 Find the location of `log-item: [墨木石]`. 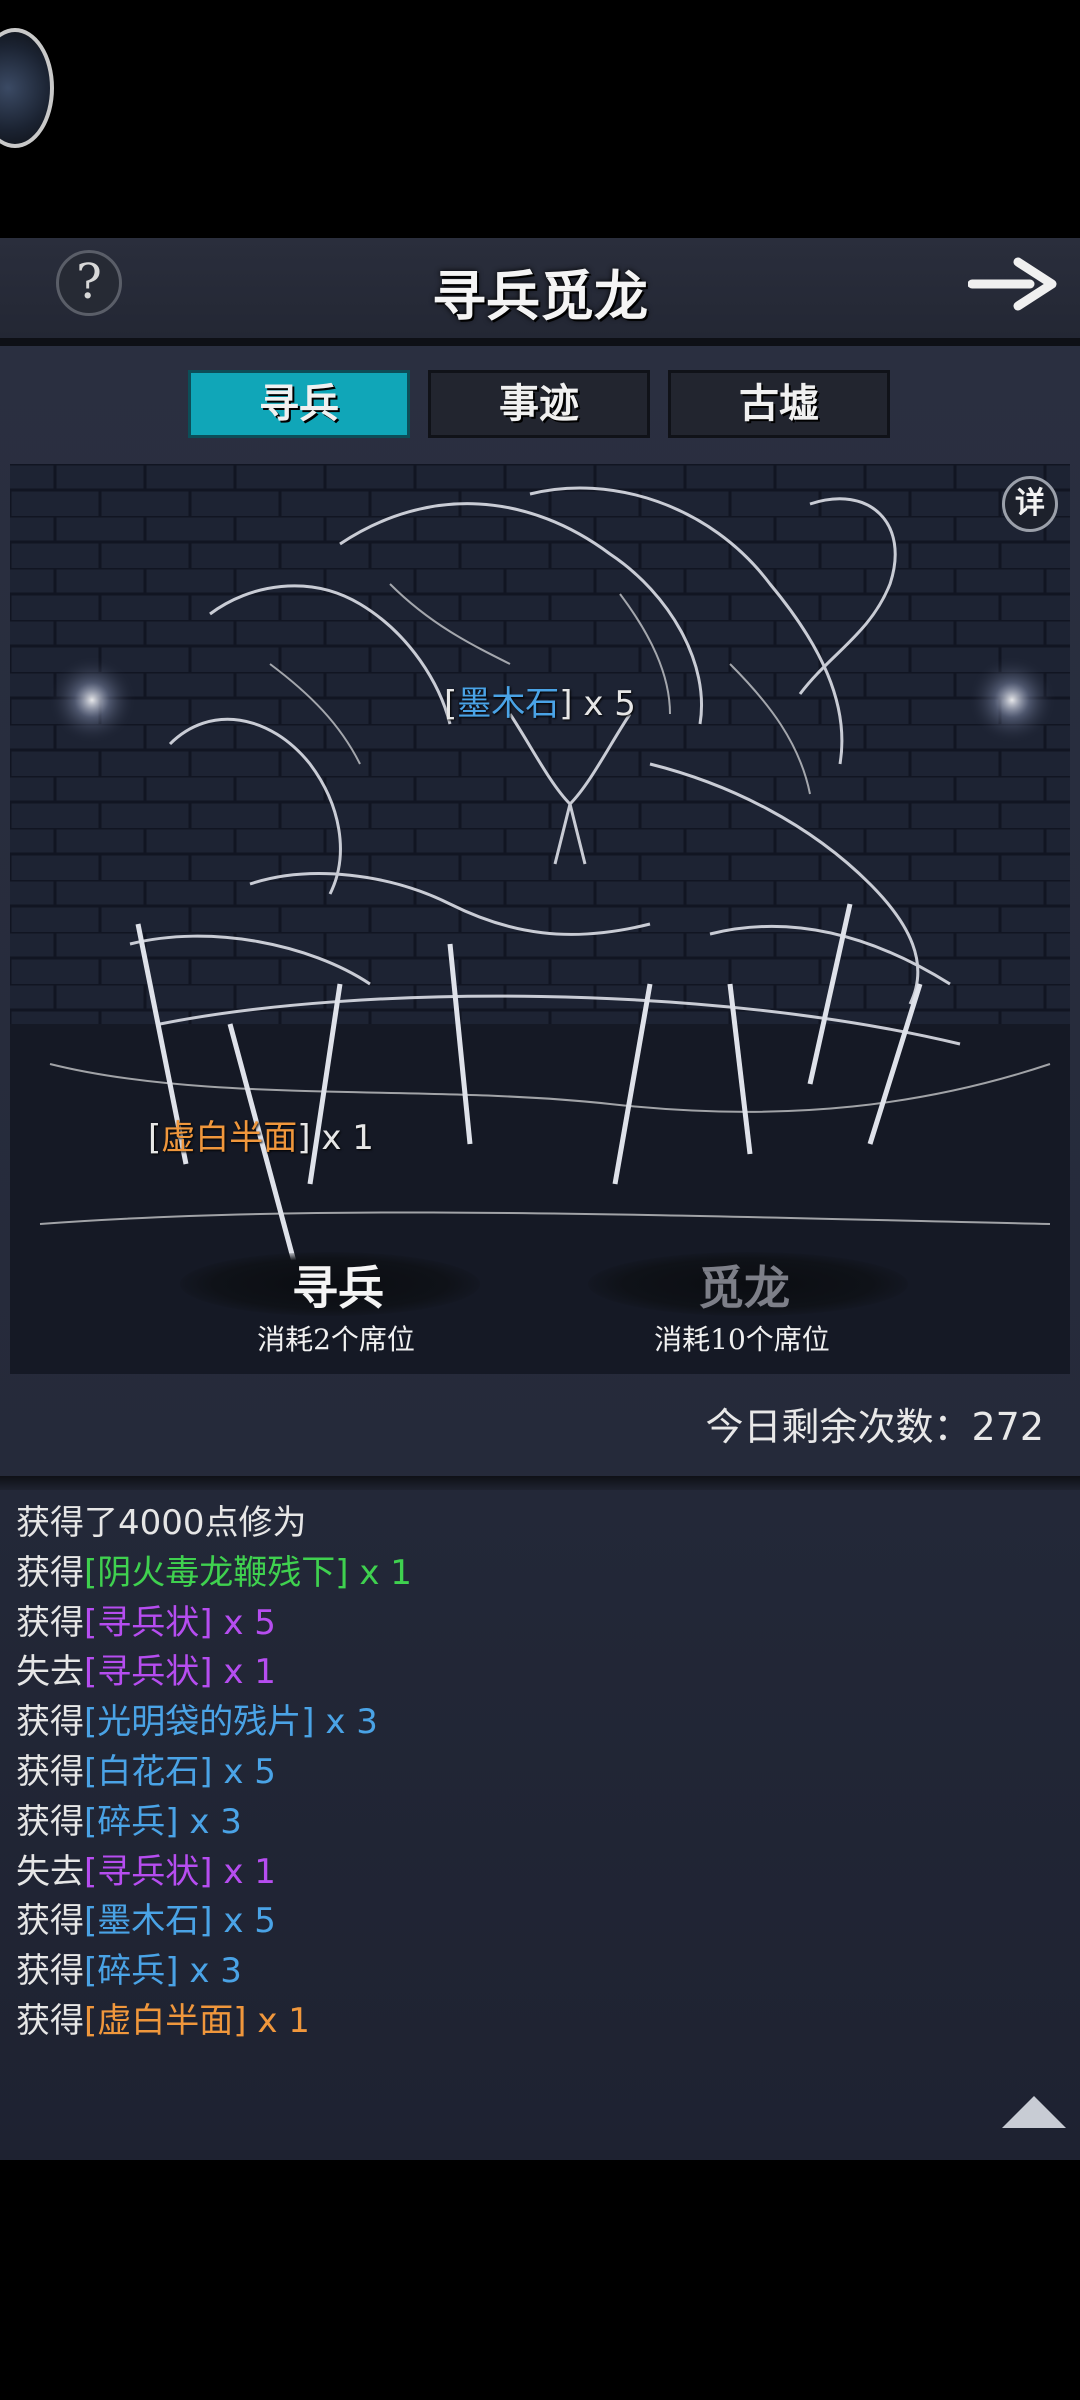

log-item: [墨木石] is located at coordinates (148, 1921).